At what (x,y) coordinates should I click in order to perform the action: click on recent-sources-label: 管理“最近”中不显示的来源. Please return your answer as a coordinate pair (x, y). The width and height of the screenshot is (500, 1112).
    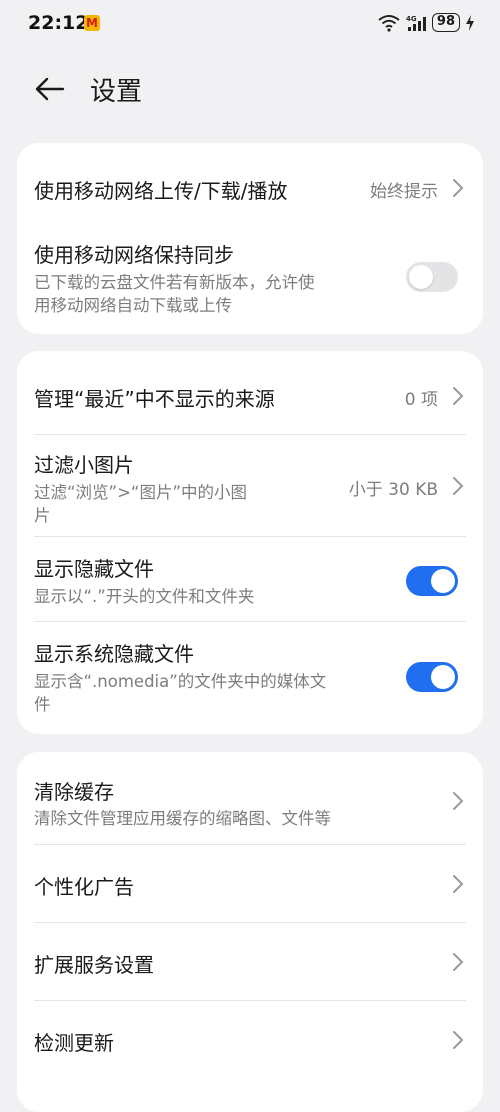
    Looking at the image, I should click on (154, 399).